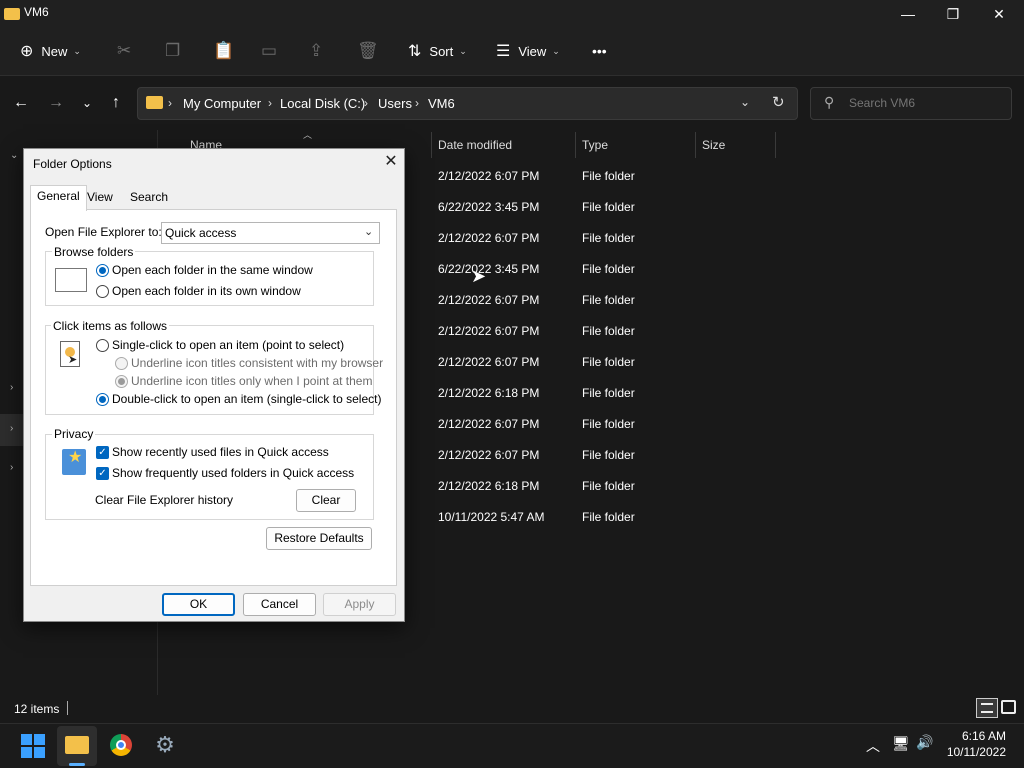 The height and width of the screenshot is (768, 1024). Describe the element at coordinates (222, 103) in the screenshot. I see `breadcrumb-my-computer: My Computer` at that location.